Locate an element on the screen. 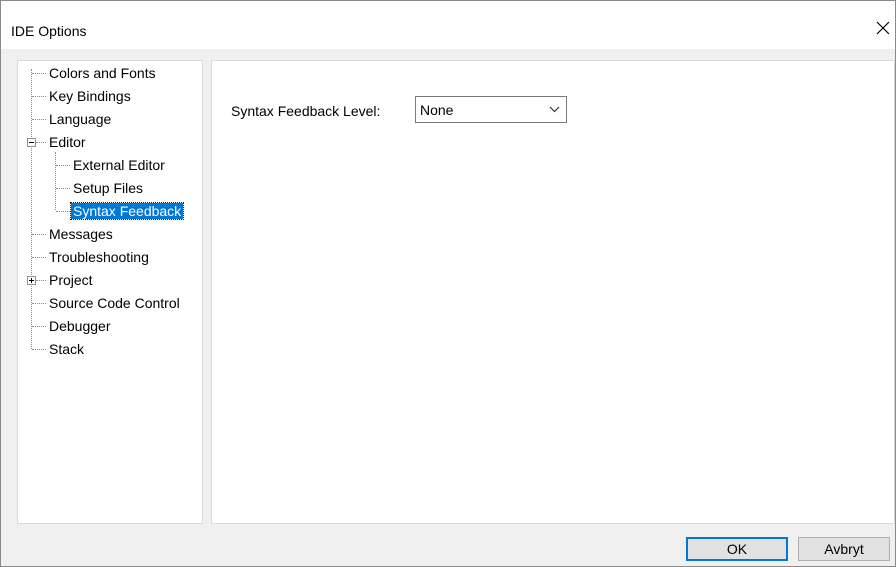  plus-icon is located at coordinates (31, 280).